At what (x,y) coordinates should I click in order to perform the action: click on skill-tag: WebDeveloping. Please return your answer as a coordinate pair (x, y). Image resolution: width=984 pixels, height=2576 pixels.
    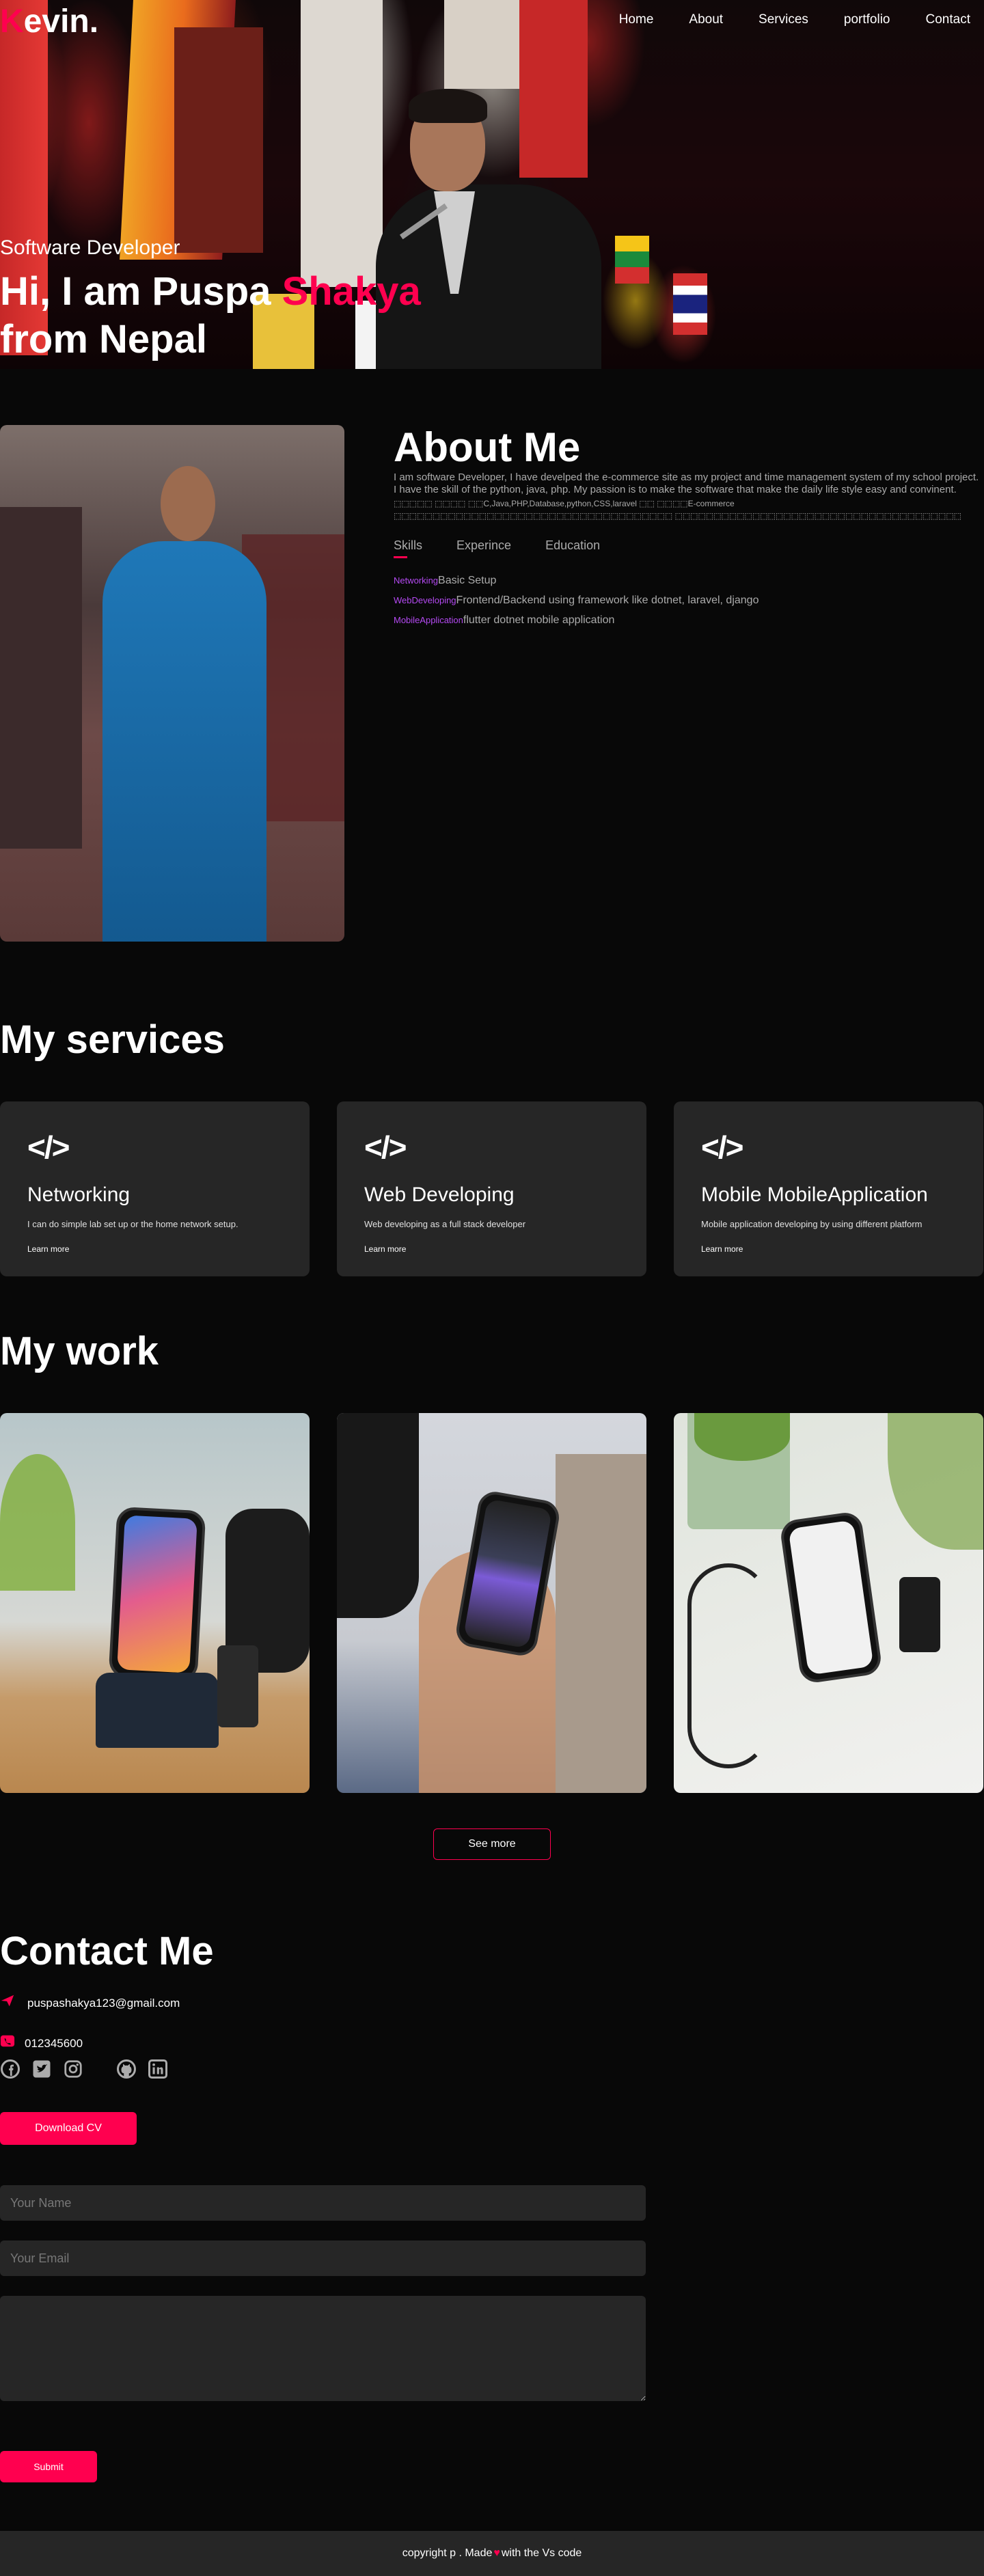
    Looking at the image, I should click on (425, 600).